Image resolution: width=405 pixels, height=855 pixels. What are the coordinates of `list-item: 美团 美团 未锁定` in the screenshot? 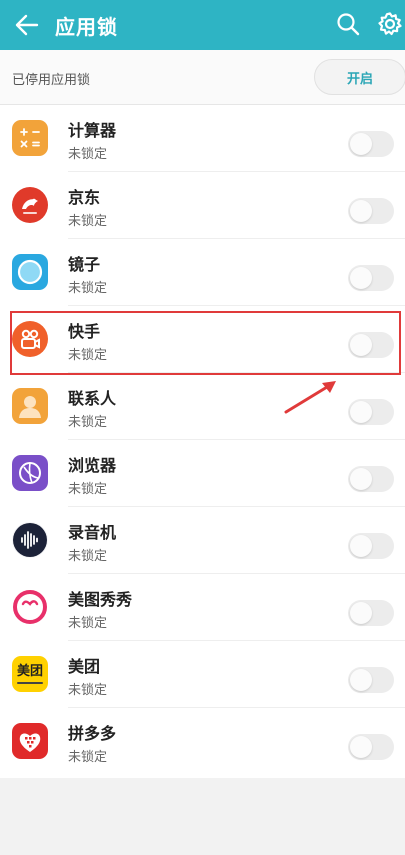 It's located at (202, 674).